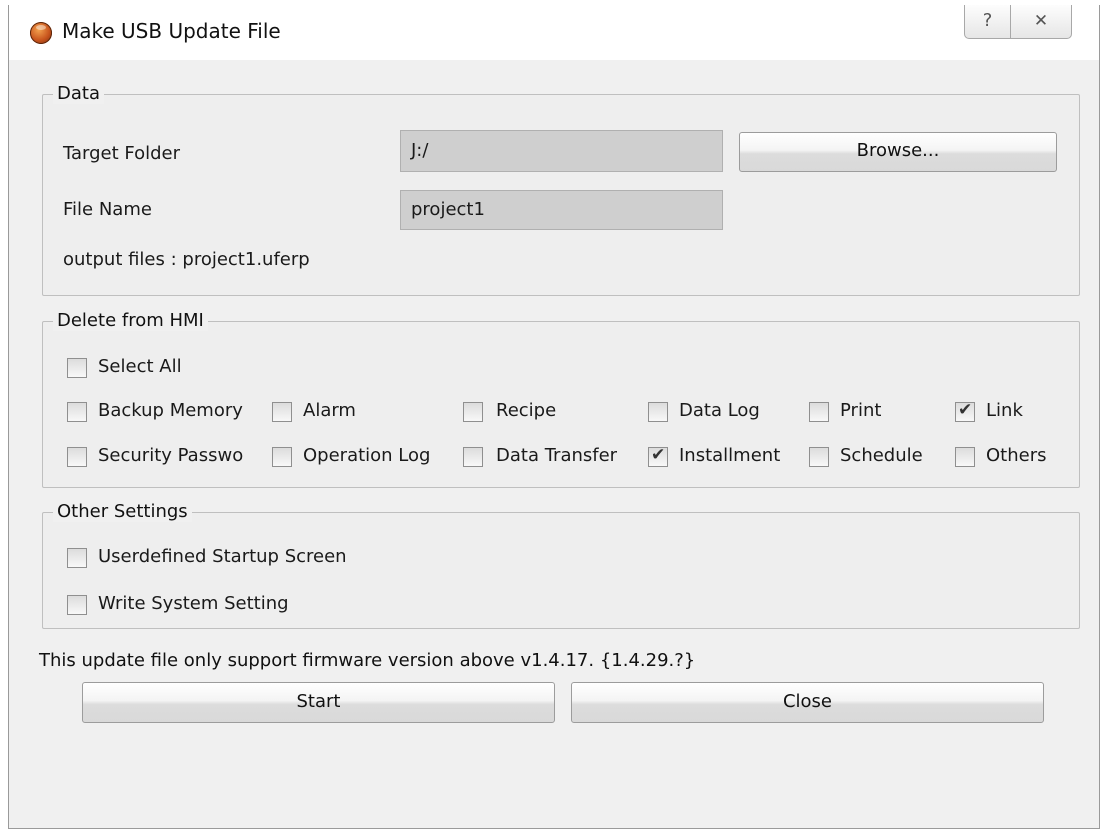 Image resolution: width=1107 pixels, height=832 pixels. Describe the element at coordinates (1016, 455) in the screenshot. I see `label-others: Others` at that location.